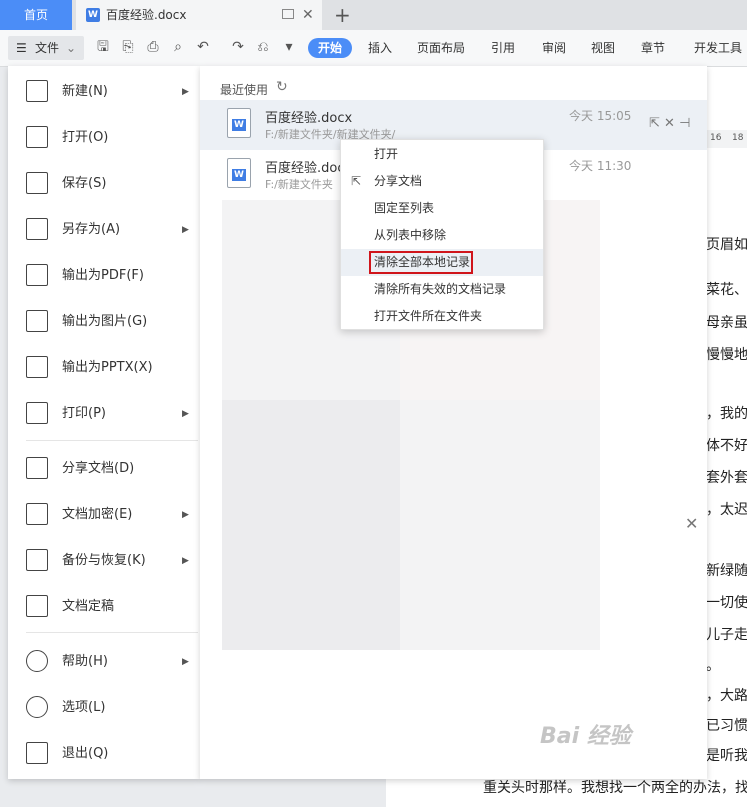  I want to click on pdf-icon, so click(37, 275).